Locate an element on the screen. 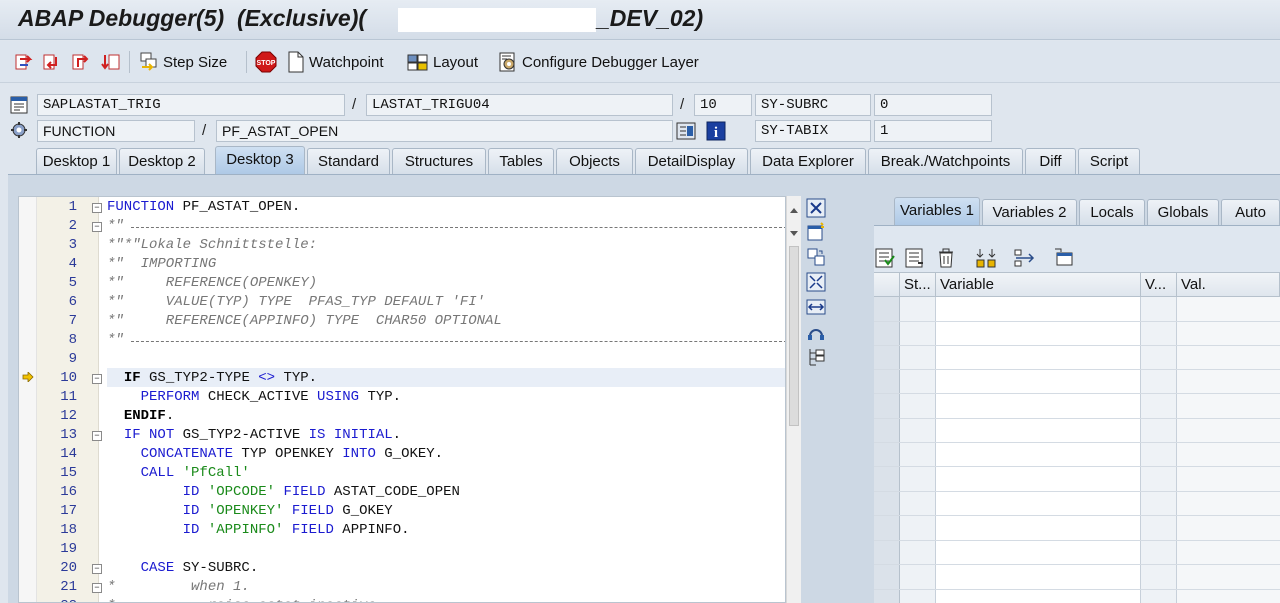 This screenshot has height=603, width=1280. tab-structures: Structures is located at coordinates (439, 161).